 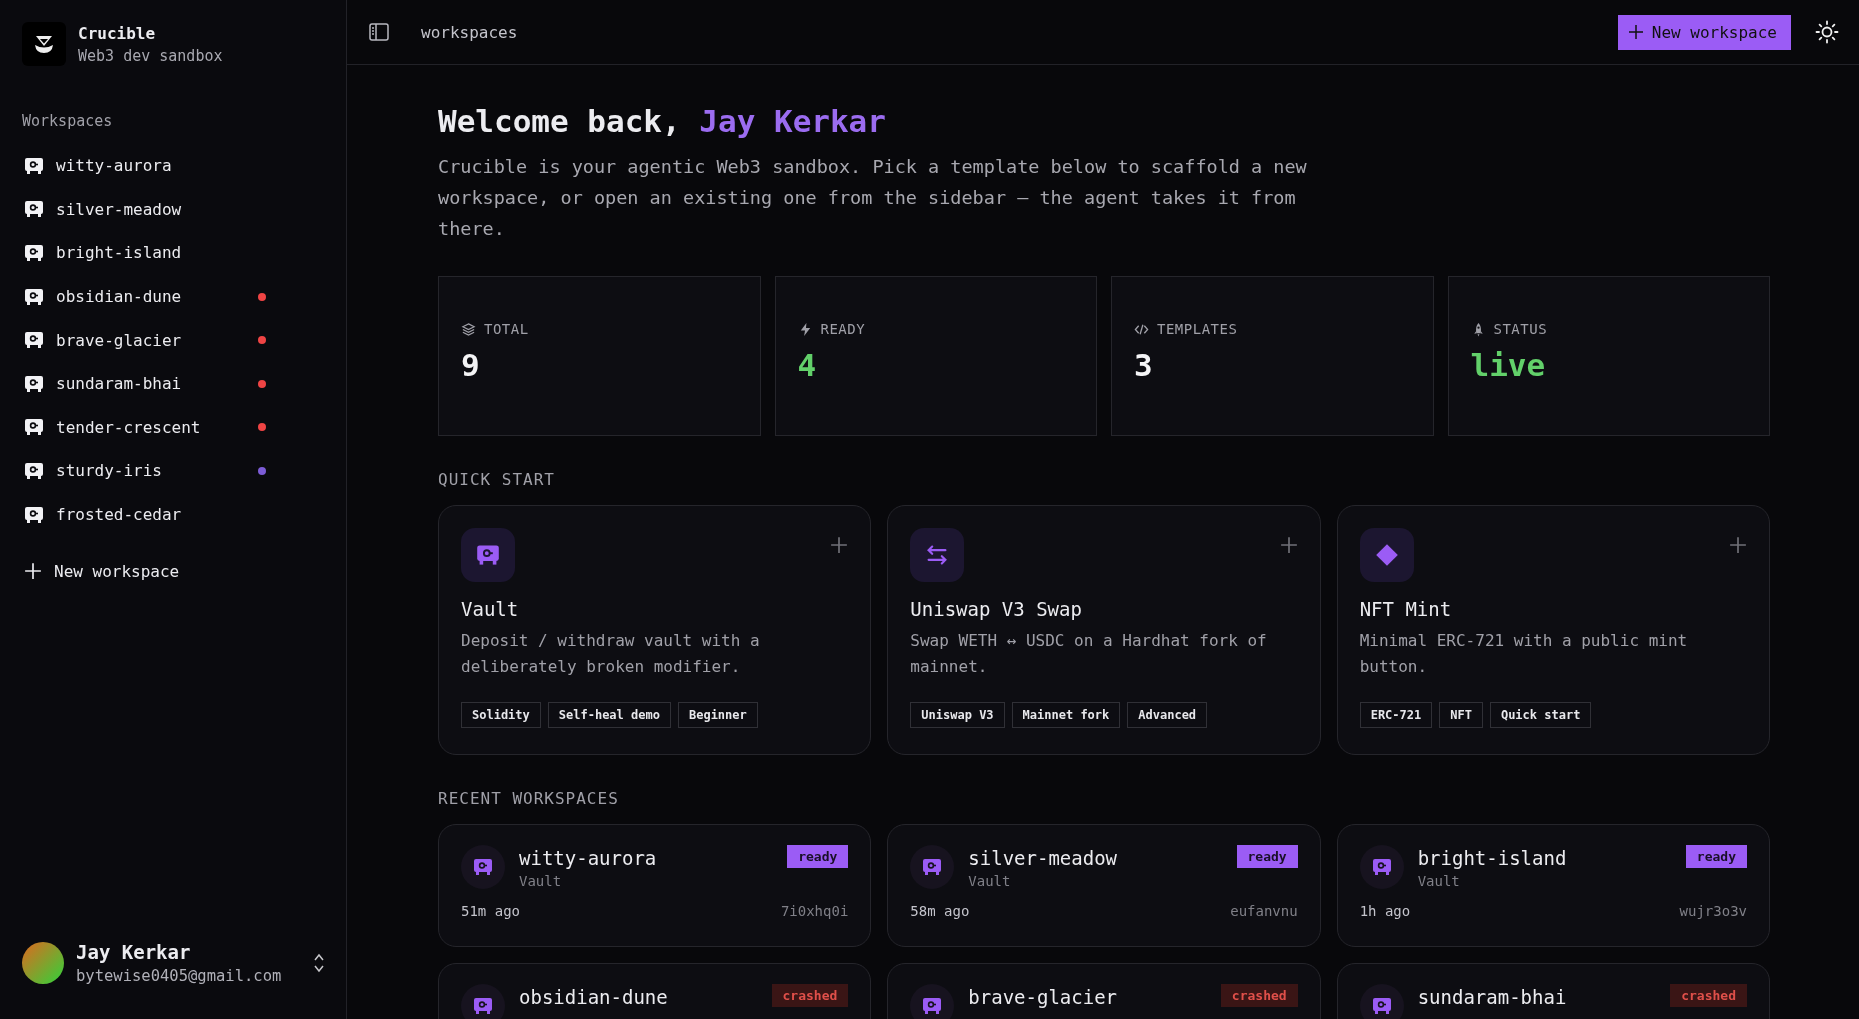 I want to click on sun-icon, so click(x=1827, y=32).